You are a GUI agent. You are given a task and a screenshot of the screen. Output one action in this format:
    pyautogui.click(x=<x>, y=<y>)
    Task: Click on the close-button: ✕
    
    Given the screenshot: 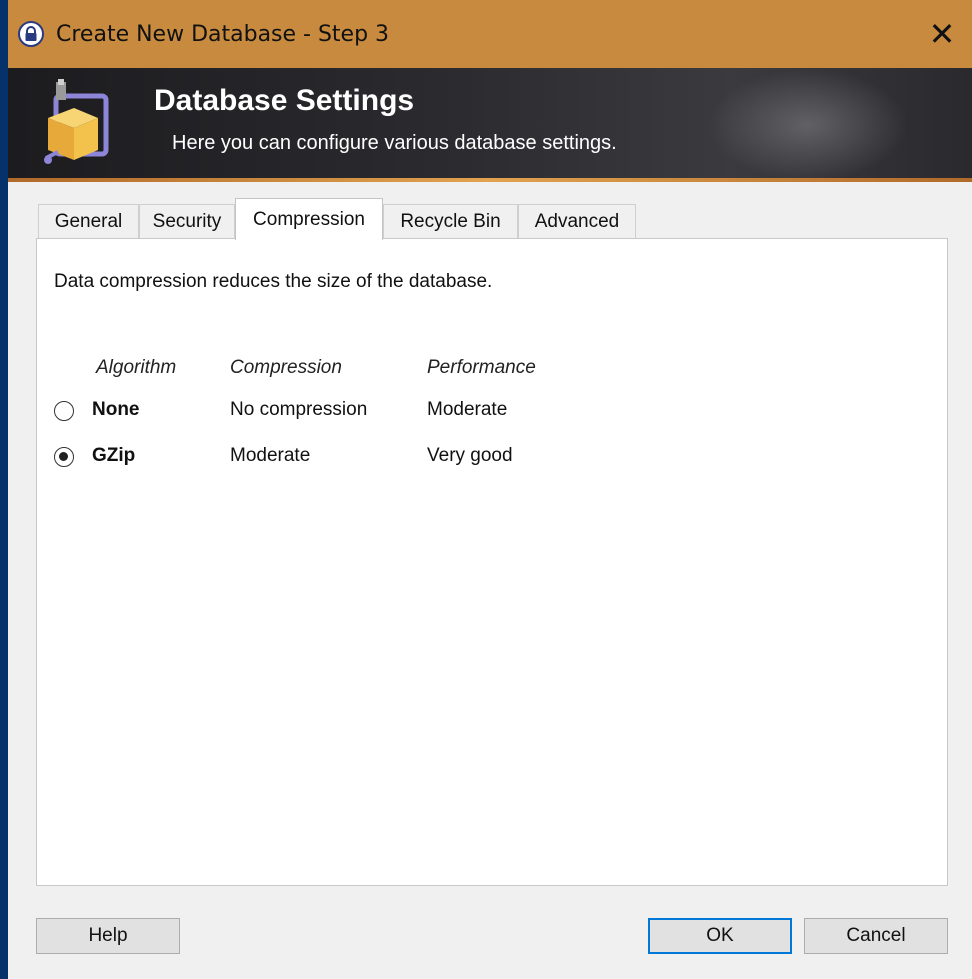 What is the action you would take?
    pyautogui.click(x=942, y=34)
    